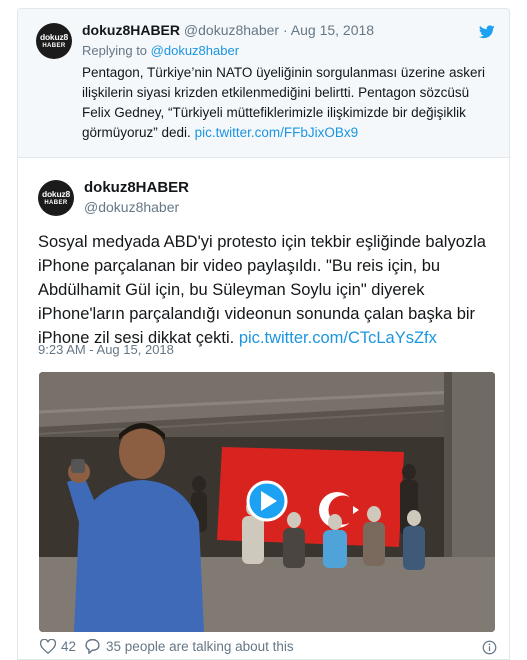 Image resolution: width=527 pixels, height=660 pixels. I want to click on tweet-actions: 42 35 people are talking about this, so click(171, 646).